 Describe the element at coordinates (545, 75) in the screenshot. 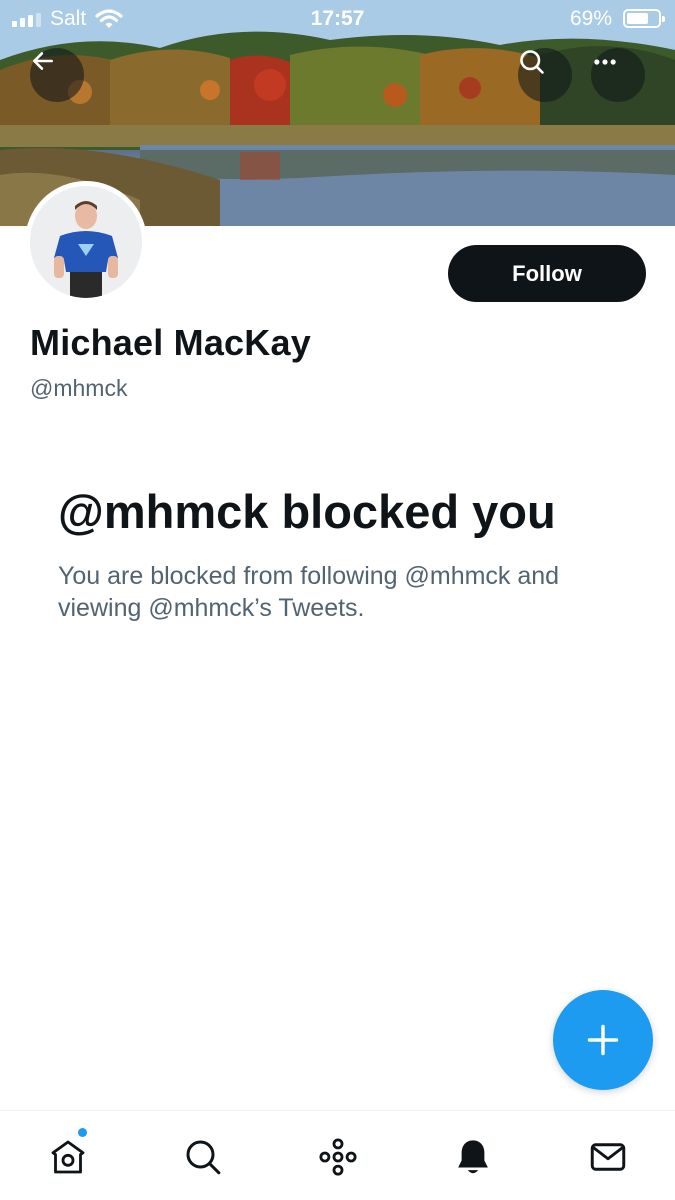

I see `search-profile-button` at that location.